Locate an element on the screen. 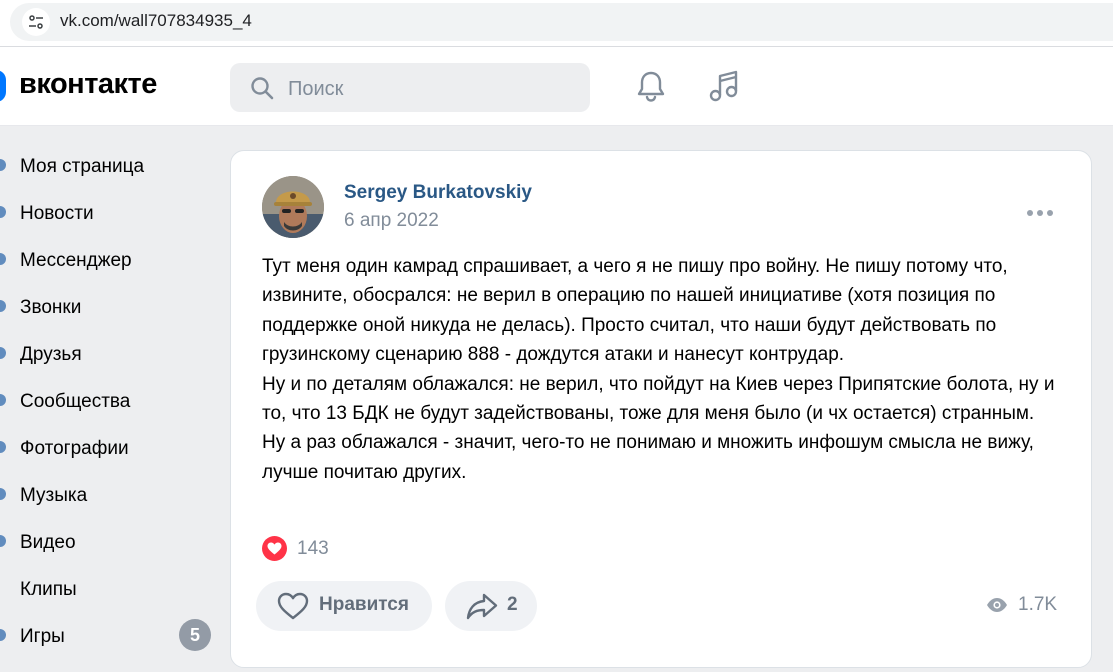 Image resolution: width=1113 pixels, height=672 pixels. vk-logo-icon is located at coordinates (3, 86).